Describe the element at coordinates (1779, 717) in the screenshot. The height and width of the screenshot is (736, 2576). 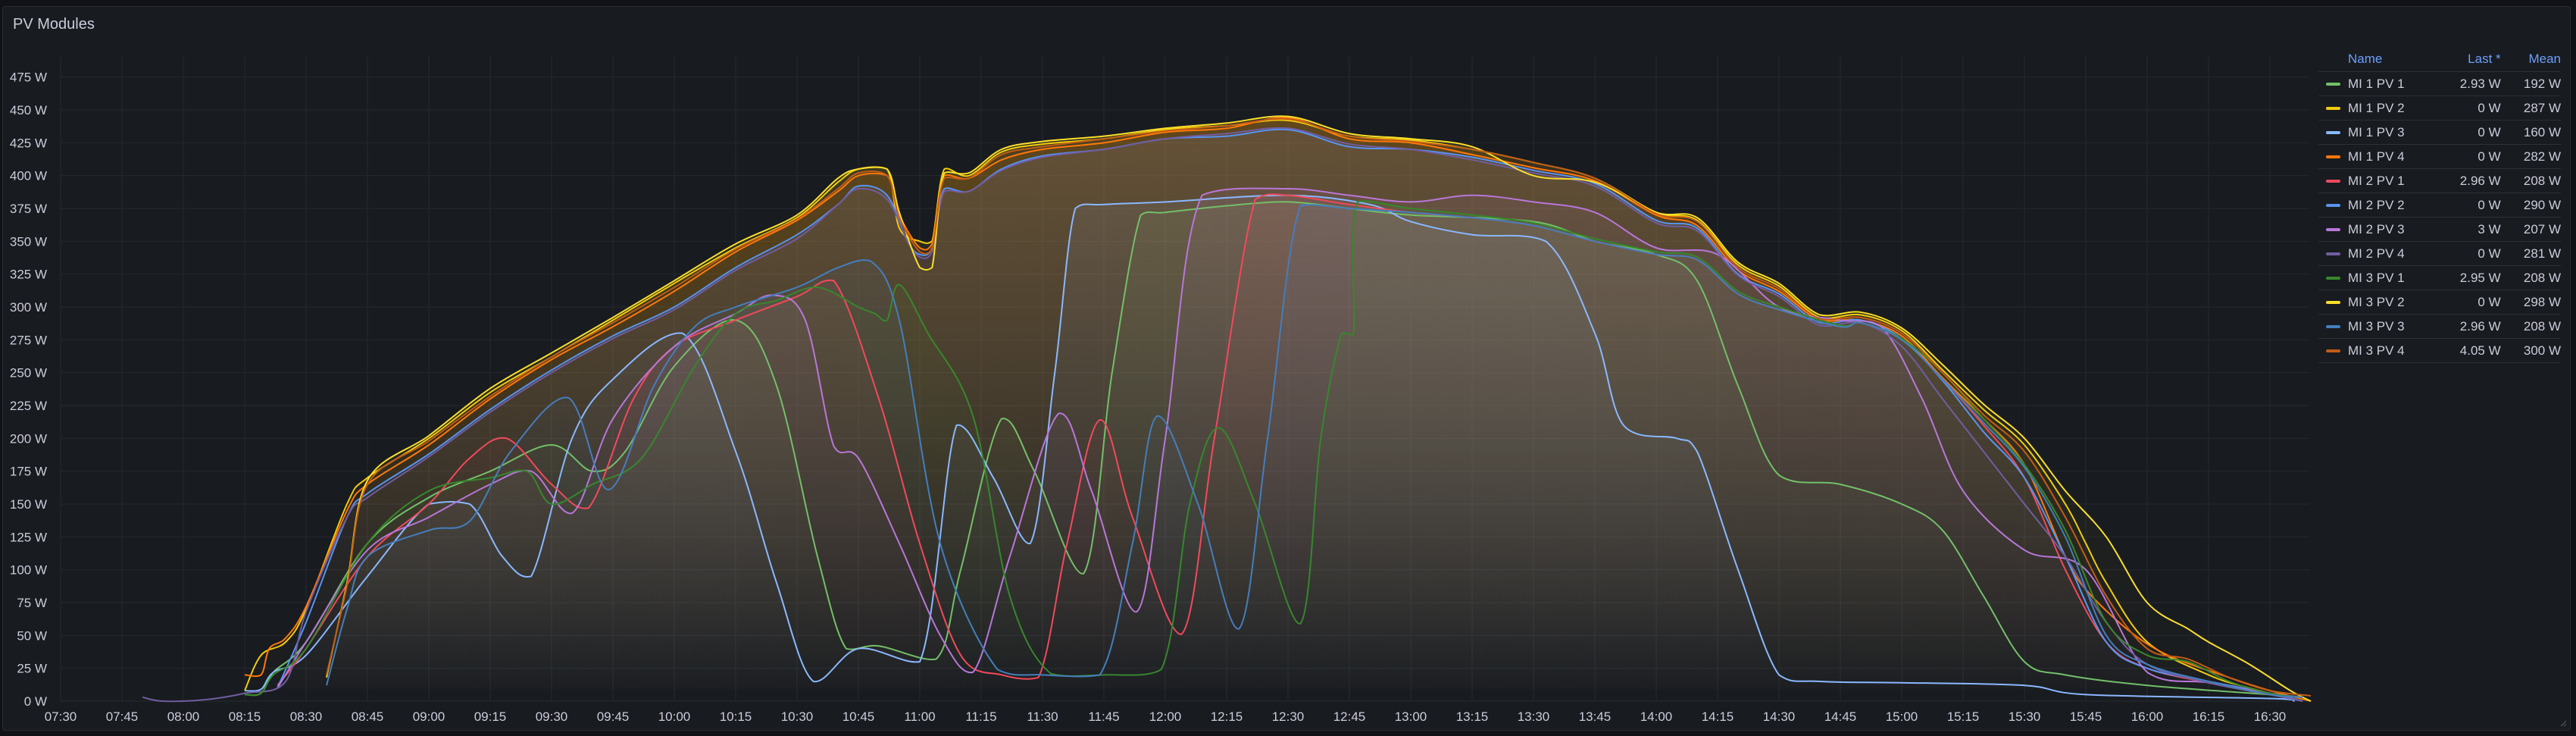
I see `x-tick-label: 14:30` at that location.